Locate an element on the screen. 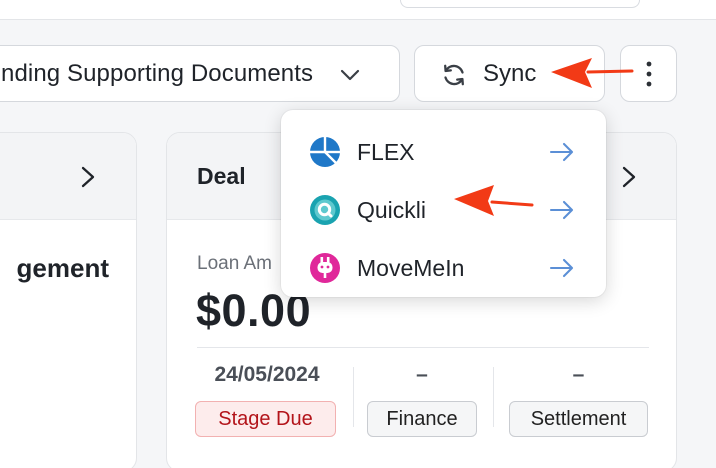 The image size is (716, 468). menu-item-label: MoveMeIn is located at coordinates (411, 268).